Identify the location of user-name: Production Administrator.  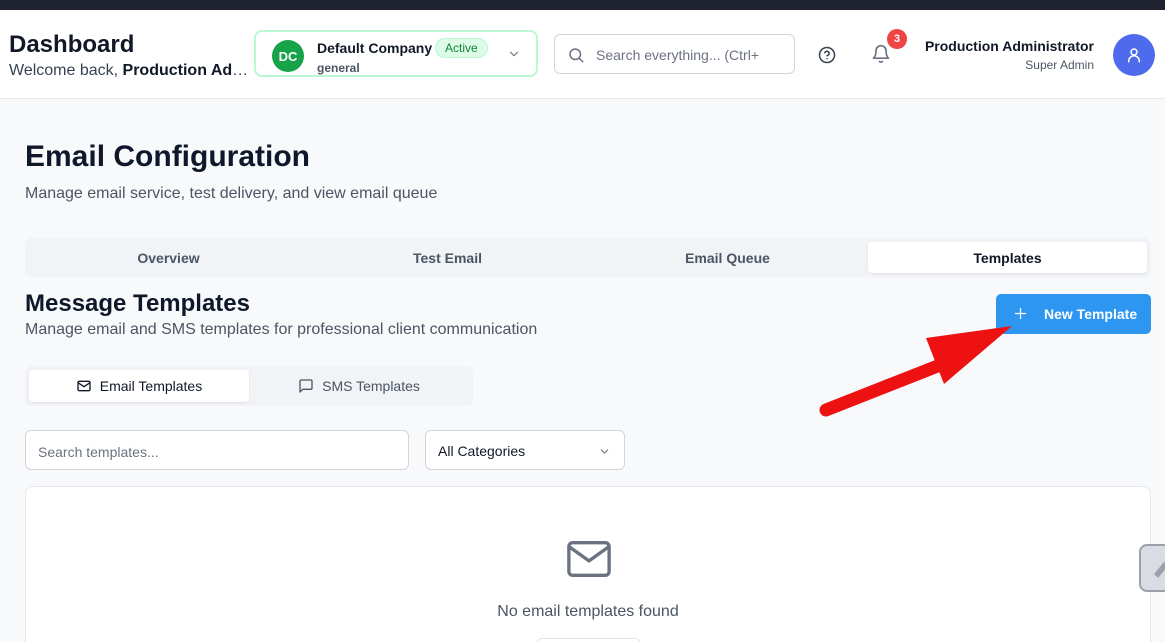
(1009, 46).